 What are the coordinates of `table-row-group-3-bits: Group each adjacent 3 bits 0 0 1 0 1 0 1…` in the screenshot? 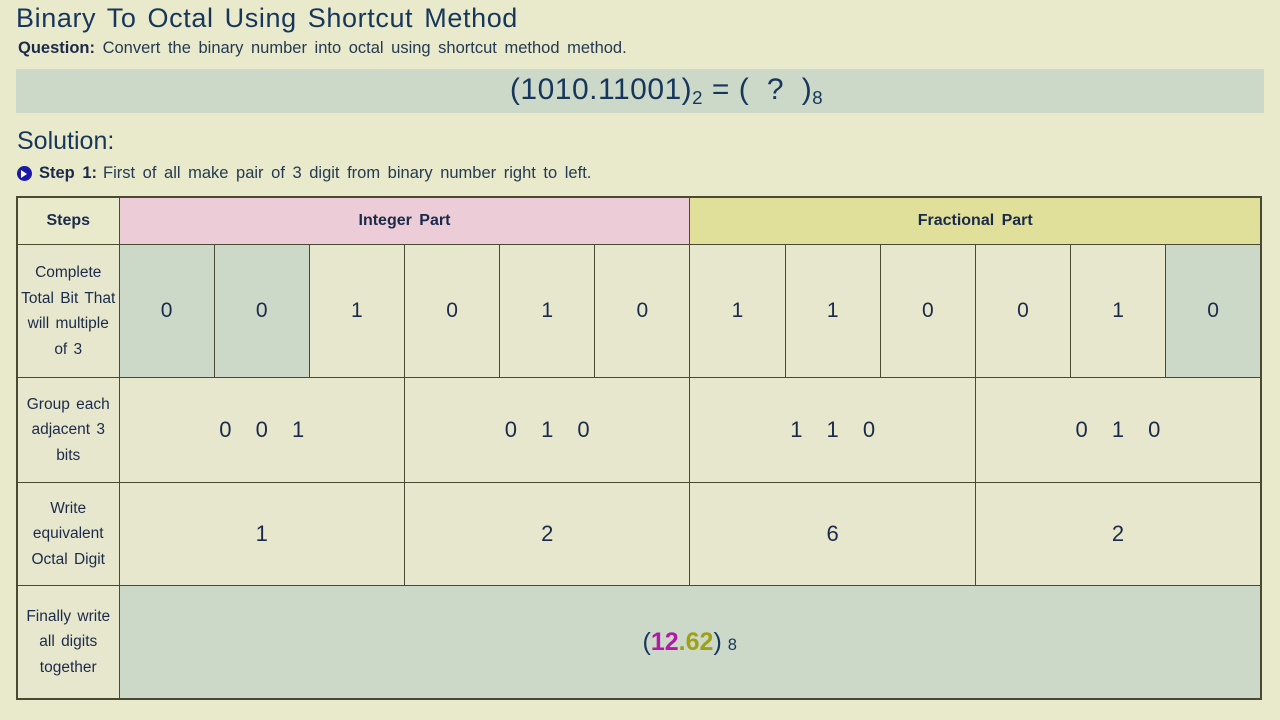 It's located at (639, 430).